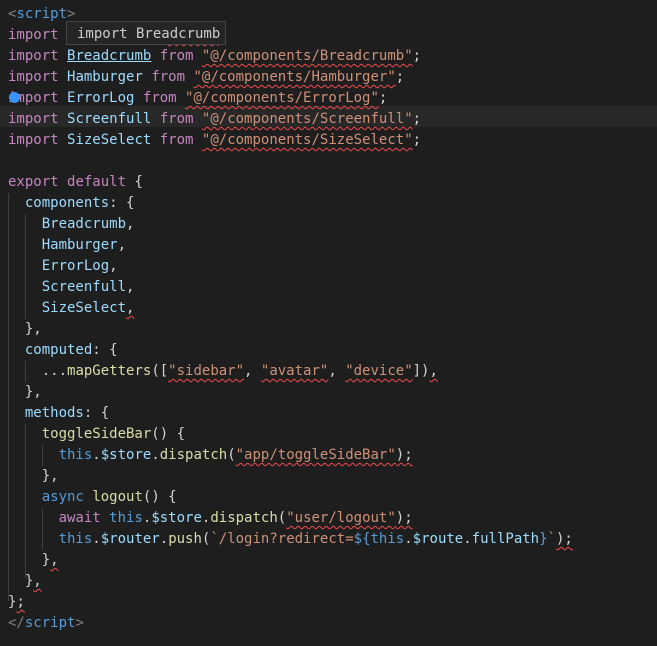  Describe the element at coordinates (105, 350) in the screenshot. I see `code-token: : {` at that location.